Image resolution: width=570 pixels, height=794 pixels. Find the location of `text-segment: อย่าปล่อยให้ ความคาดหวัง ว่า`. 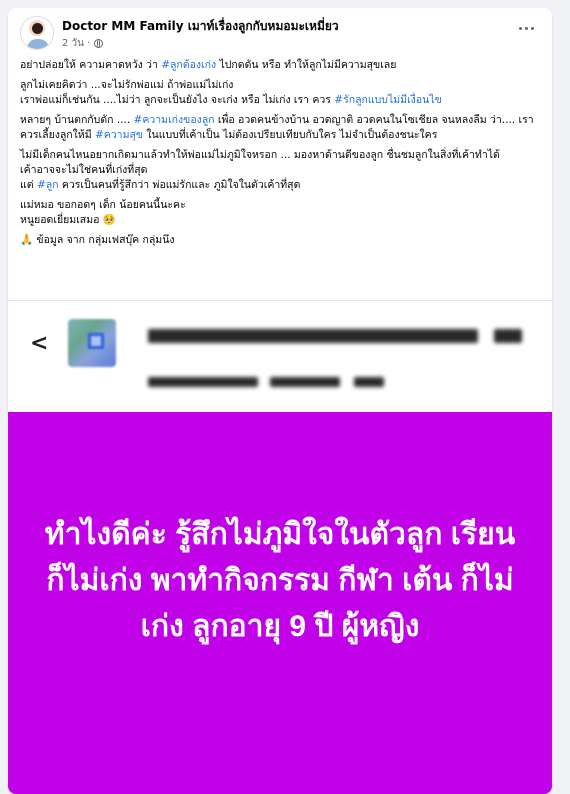

text-segment: อย่าปล่อยให้ ความคาดหวัง ว่า is located at coordinates (91, 65).